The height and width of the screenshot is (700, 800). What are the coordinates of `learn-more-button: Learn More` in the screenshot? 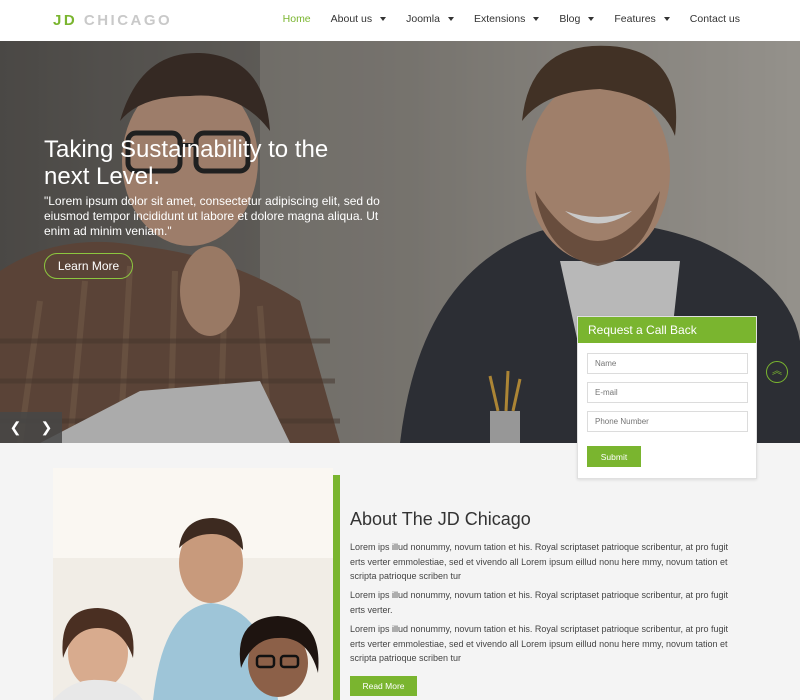 It's located at (88, 266).